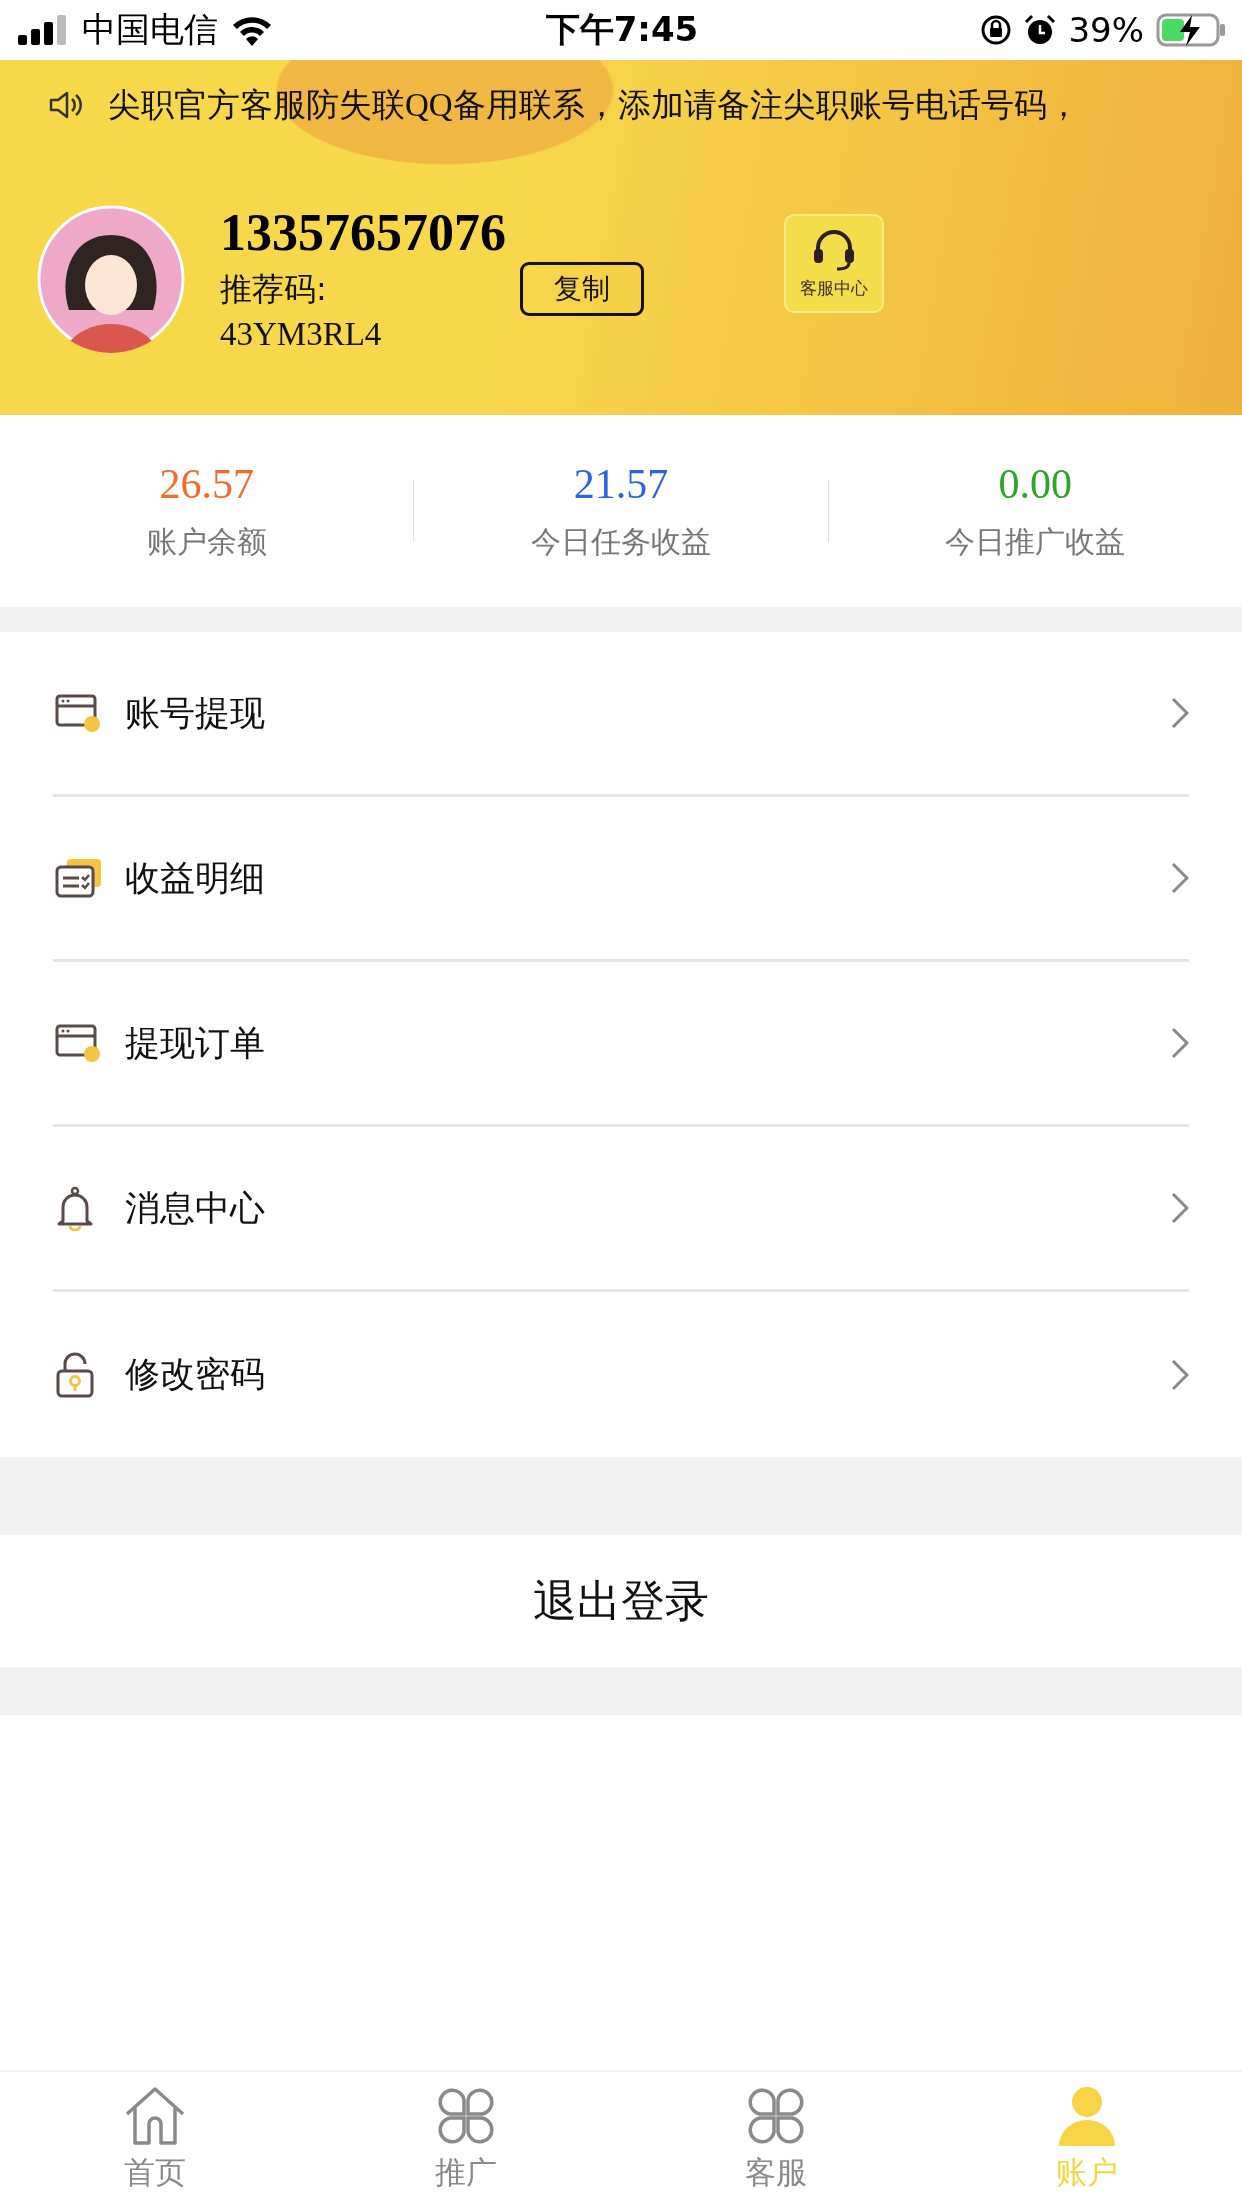 The image size is (1242, 2208). I want to click on bell-icon, so click(75, 1208).